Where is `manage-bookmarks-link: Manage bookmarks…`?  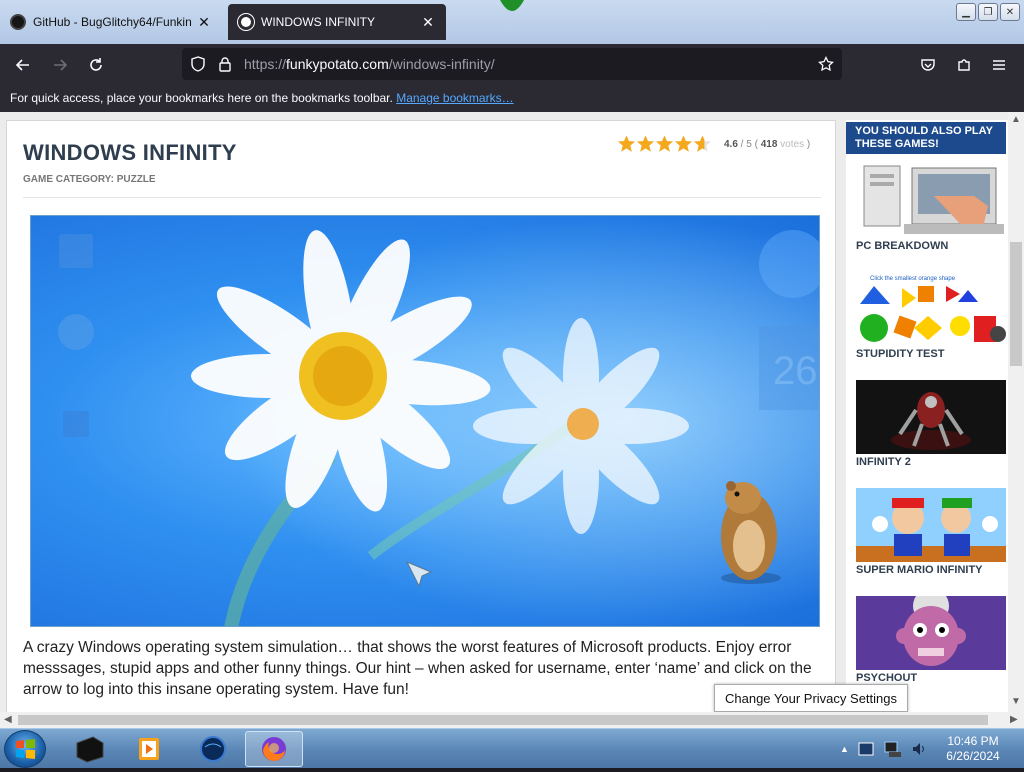 manage-bookmarks-link: Manage bookmarks… is located at coordinates (454, 98).